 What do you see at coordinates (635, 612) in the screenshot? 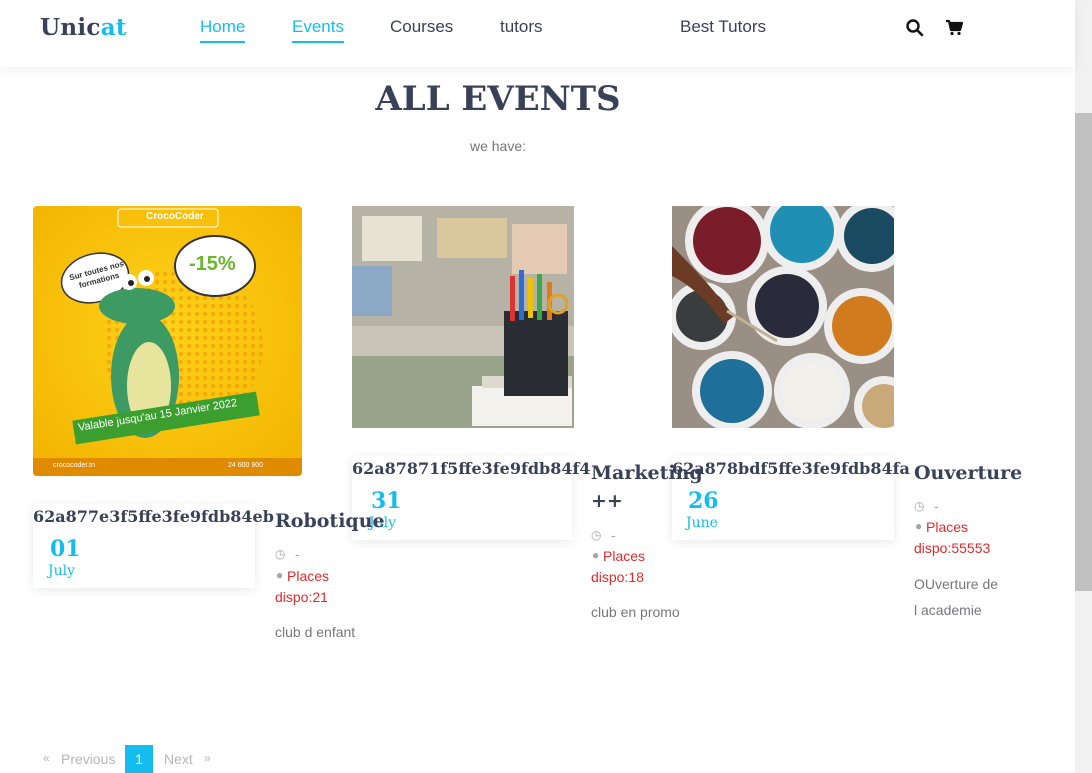
I see `event-description: club en promo` at bounding box center [635, 612].